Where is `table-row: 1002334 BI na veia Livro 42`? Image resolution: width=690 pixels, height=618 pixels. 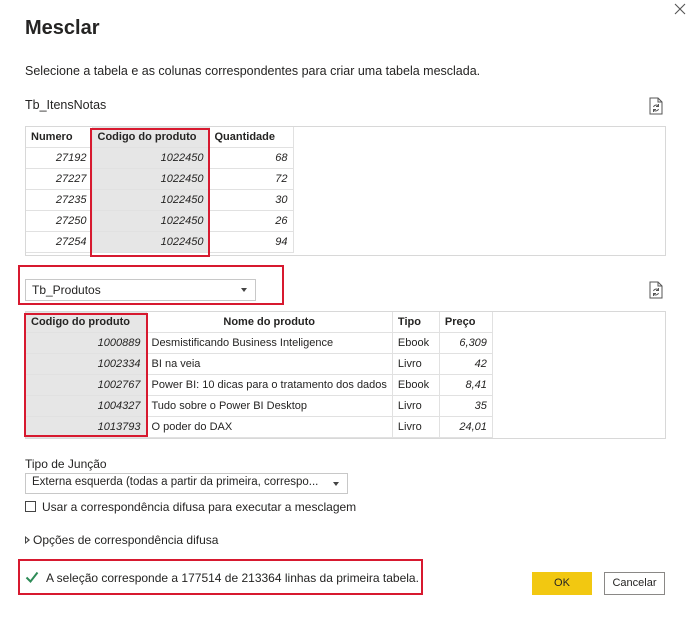
table-row: 1002334 BI na veia Livro 42 is located at coordinates (259, 364).